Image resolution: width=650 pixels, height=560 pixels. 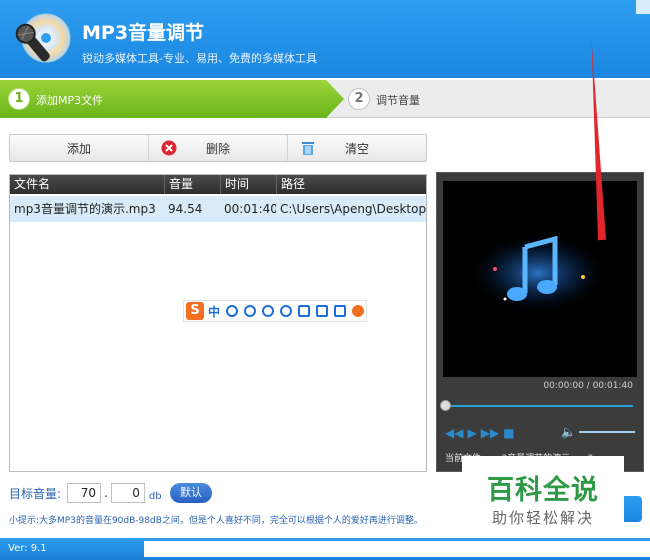 What do you see at coordinates (471, 433) in the screenshot?
I see `play-icon: ▶` at bounding box center [471, 433].